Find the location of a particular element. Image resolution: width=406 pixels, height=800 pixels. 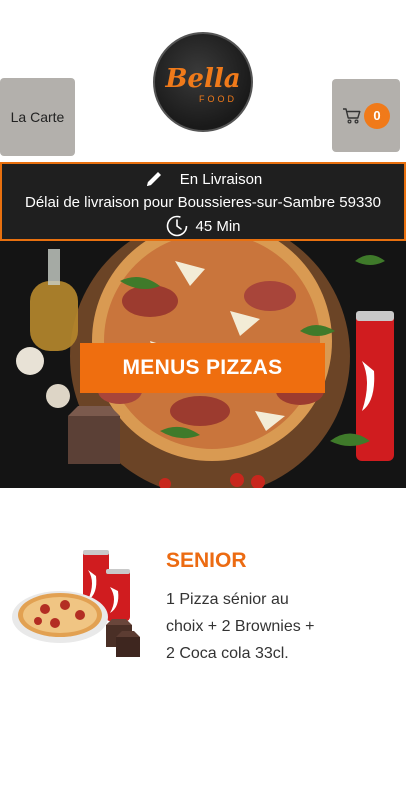

senior-menu-image is located at coordinates (77, 602).